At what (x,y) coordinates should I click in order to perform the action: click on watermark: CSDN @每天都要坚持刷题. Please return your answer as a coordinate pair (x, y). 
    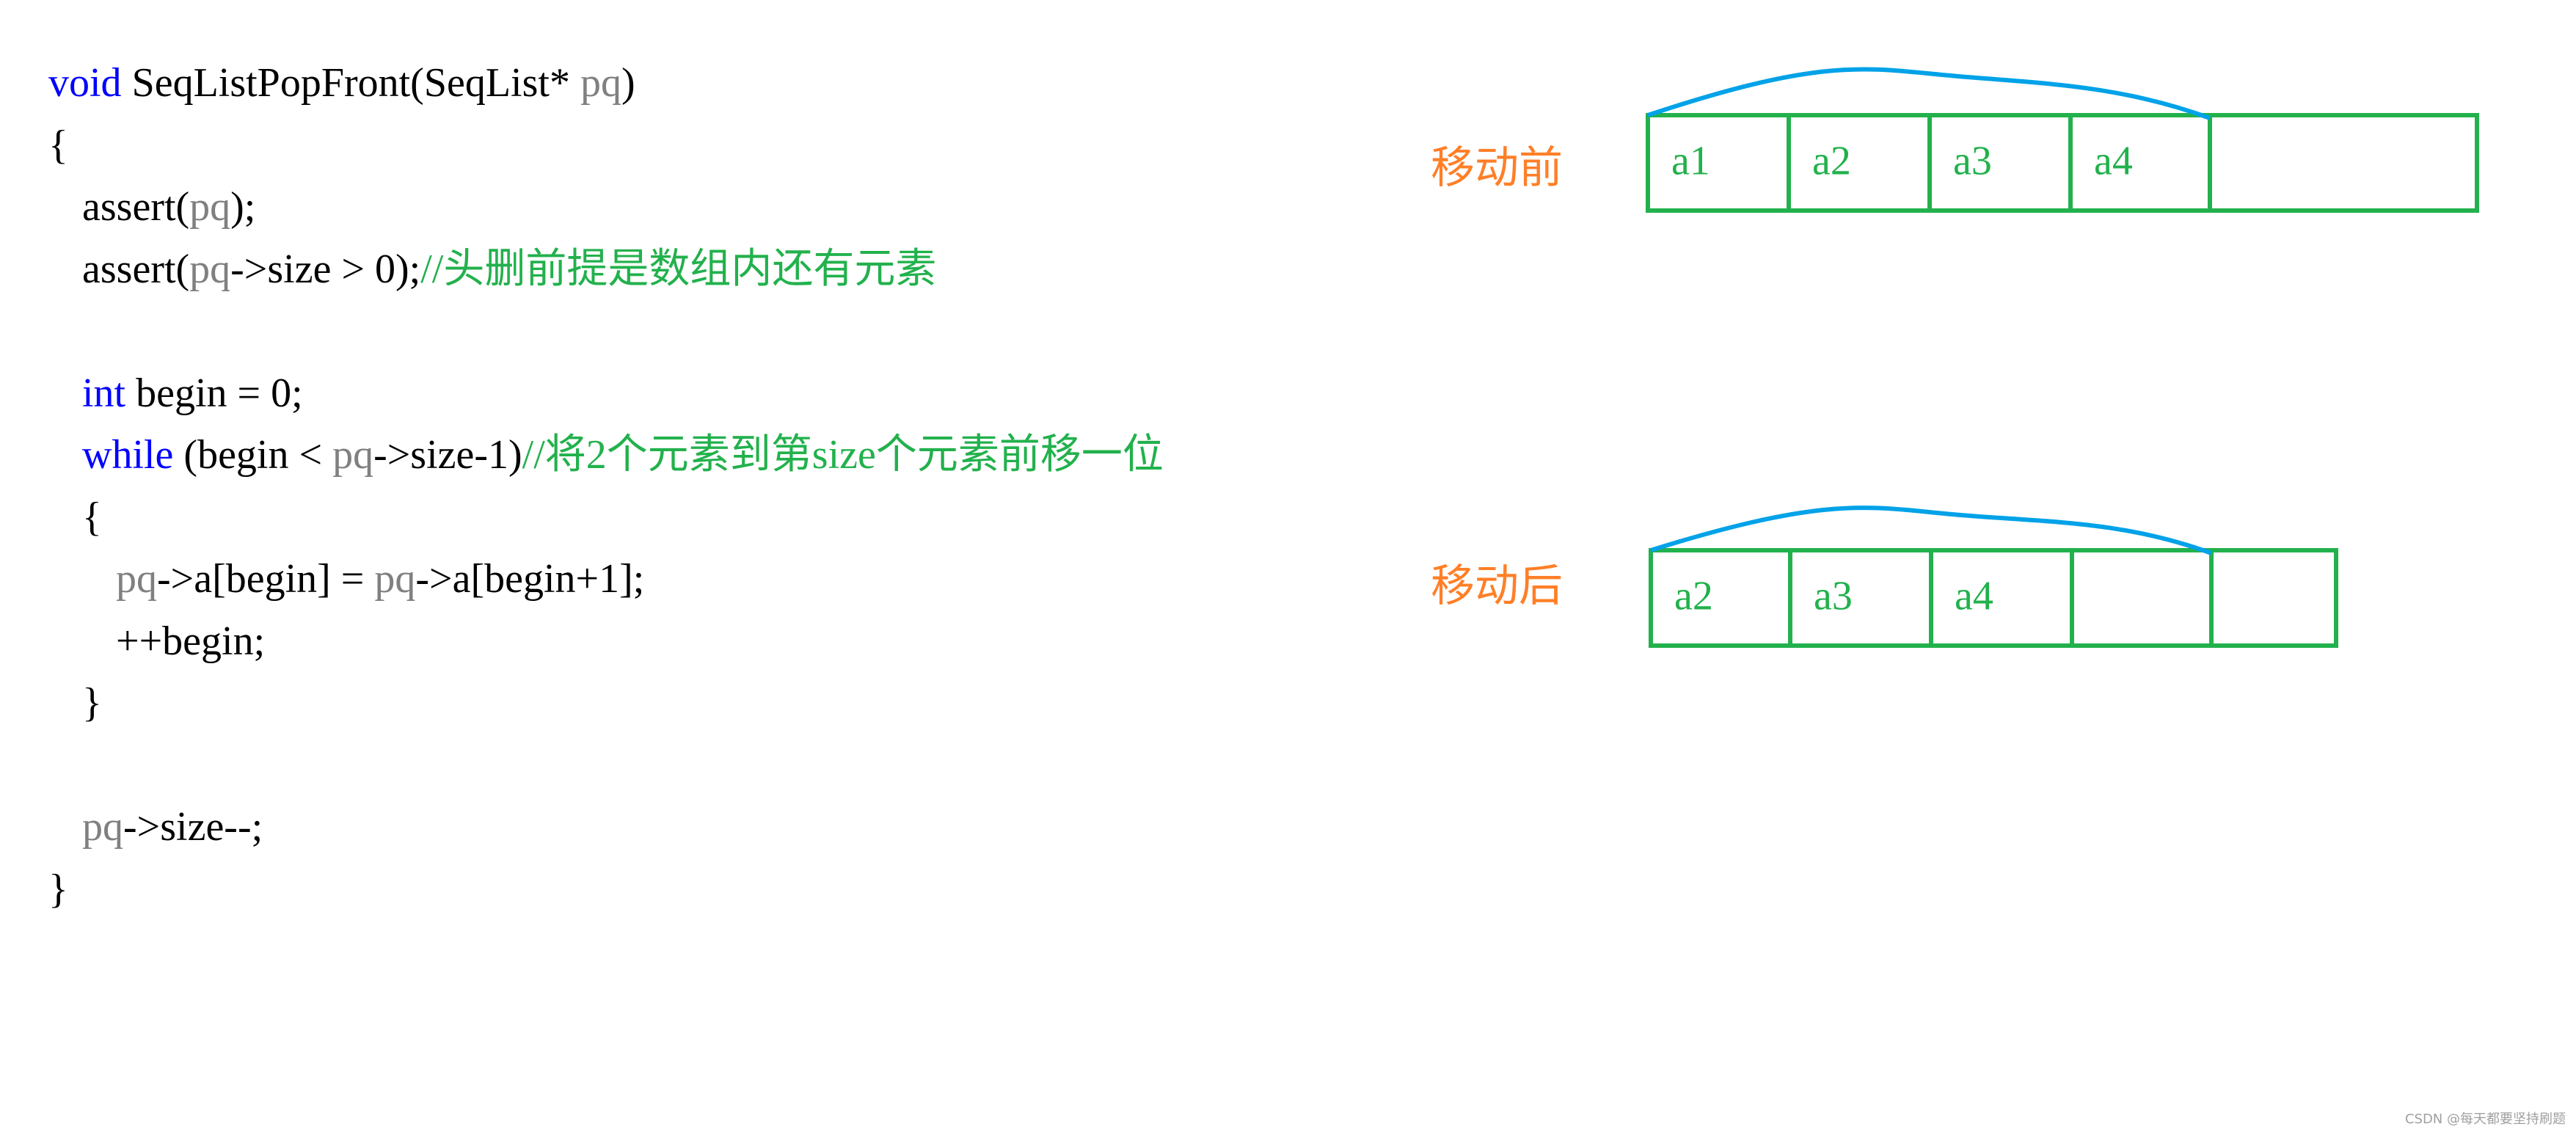
    Looking at the image, I should click on (2485, 1119).